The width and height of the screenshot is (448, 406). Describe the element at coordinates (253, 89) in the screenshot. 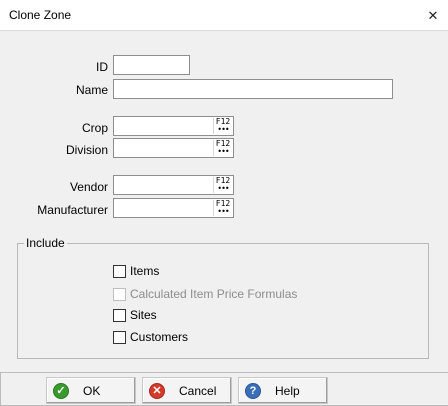

I see `name-field` at that location.